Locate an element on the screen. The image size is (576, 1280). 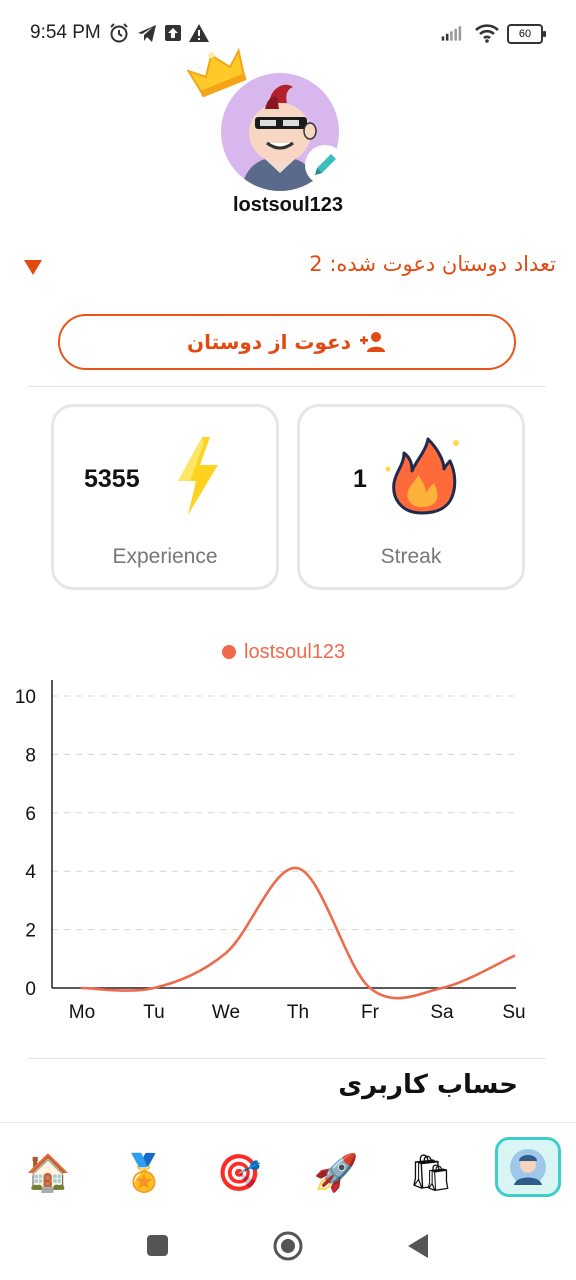
x-tick-label: Su is located at coordinates (513, 1012).